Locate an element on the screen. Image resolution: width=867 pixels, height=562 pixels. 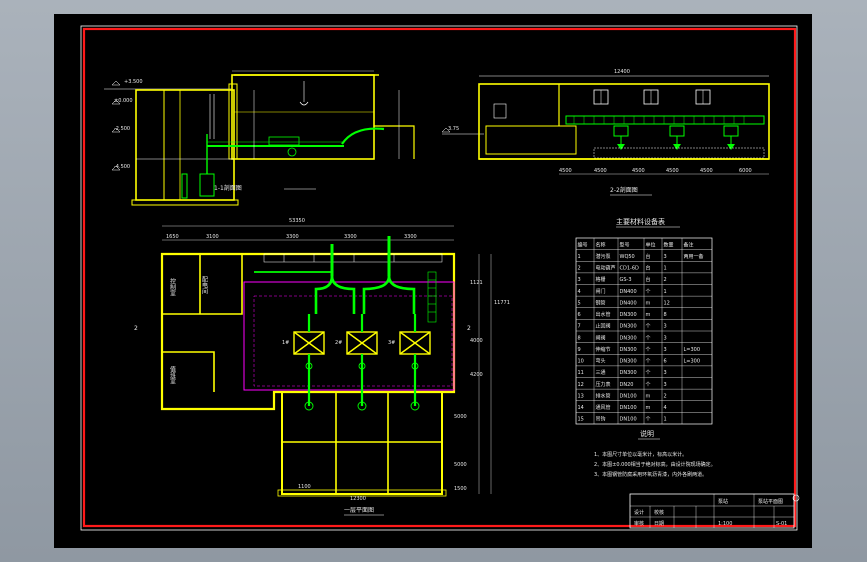
table-cell: 9 is located at coordinates (579, 350).